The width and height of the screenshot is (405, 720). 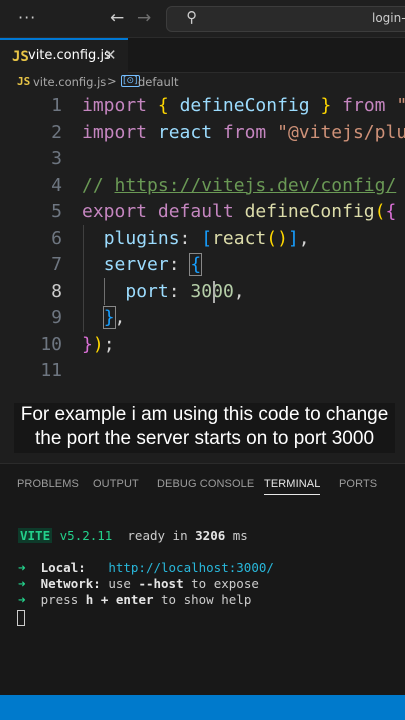 I want to click on line-number: 1, so click(x=56, y=105).